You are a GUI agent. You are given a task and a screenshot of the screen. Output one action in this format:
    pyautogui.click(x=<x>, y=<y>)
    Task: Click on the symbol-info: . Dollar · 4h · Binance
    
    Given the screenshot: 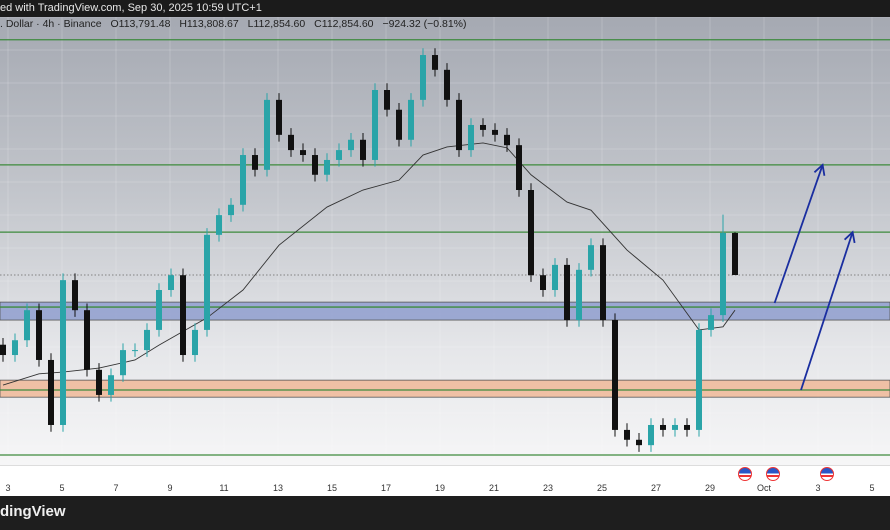 What is the action you would take?
    pyautogui.click(x=51, y=24)
    